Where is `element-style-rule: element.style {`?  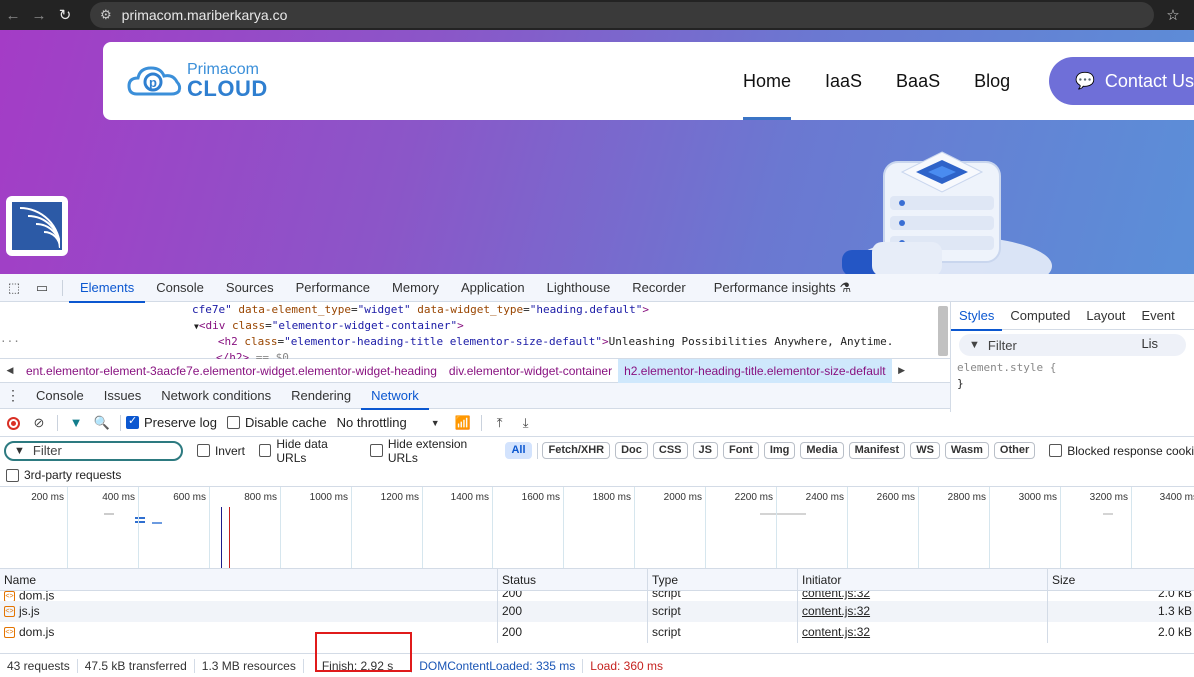 element-style-rule: element.style { is located at coordinates (1072, 368).